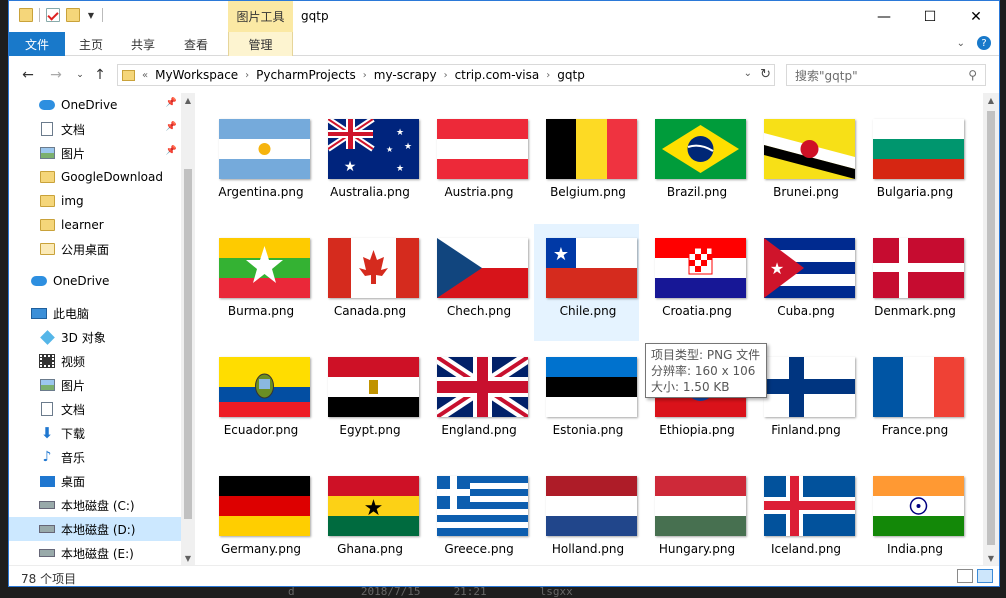  Describe the element at coordinates (95, 249) in the screenshot. I see `sidebar-item: 公用桌面` at that location.